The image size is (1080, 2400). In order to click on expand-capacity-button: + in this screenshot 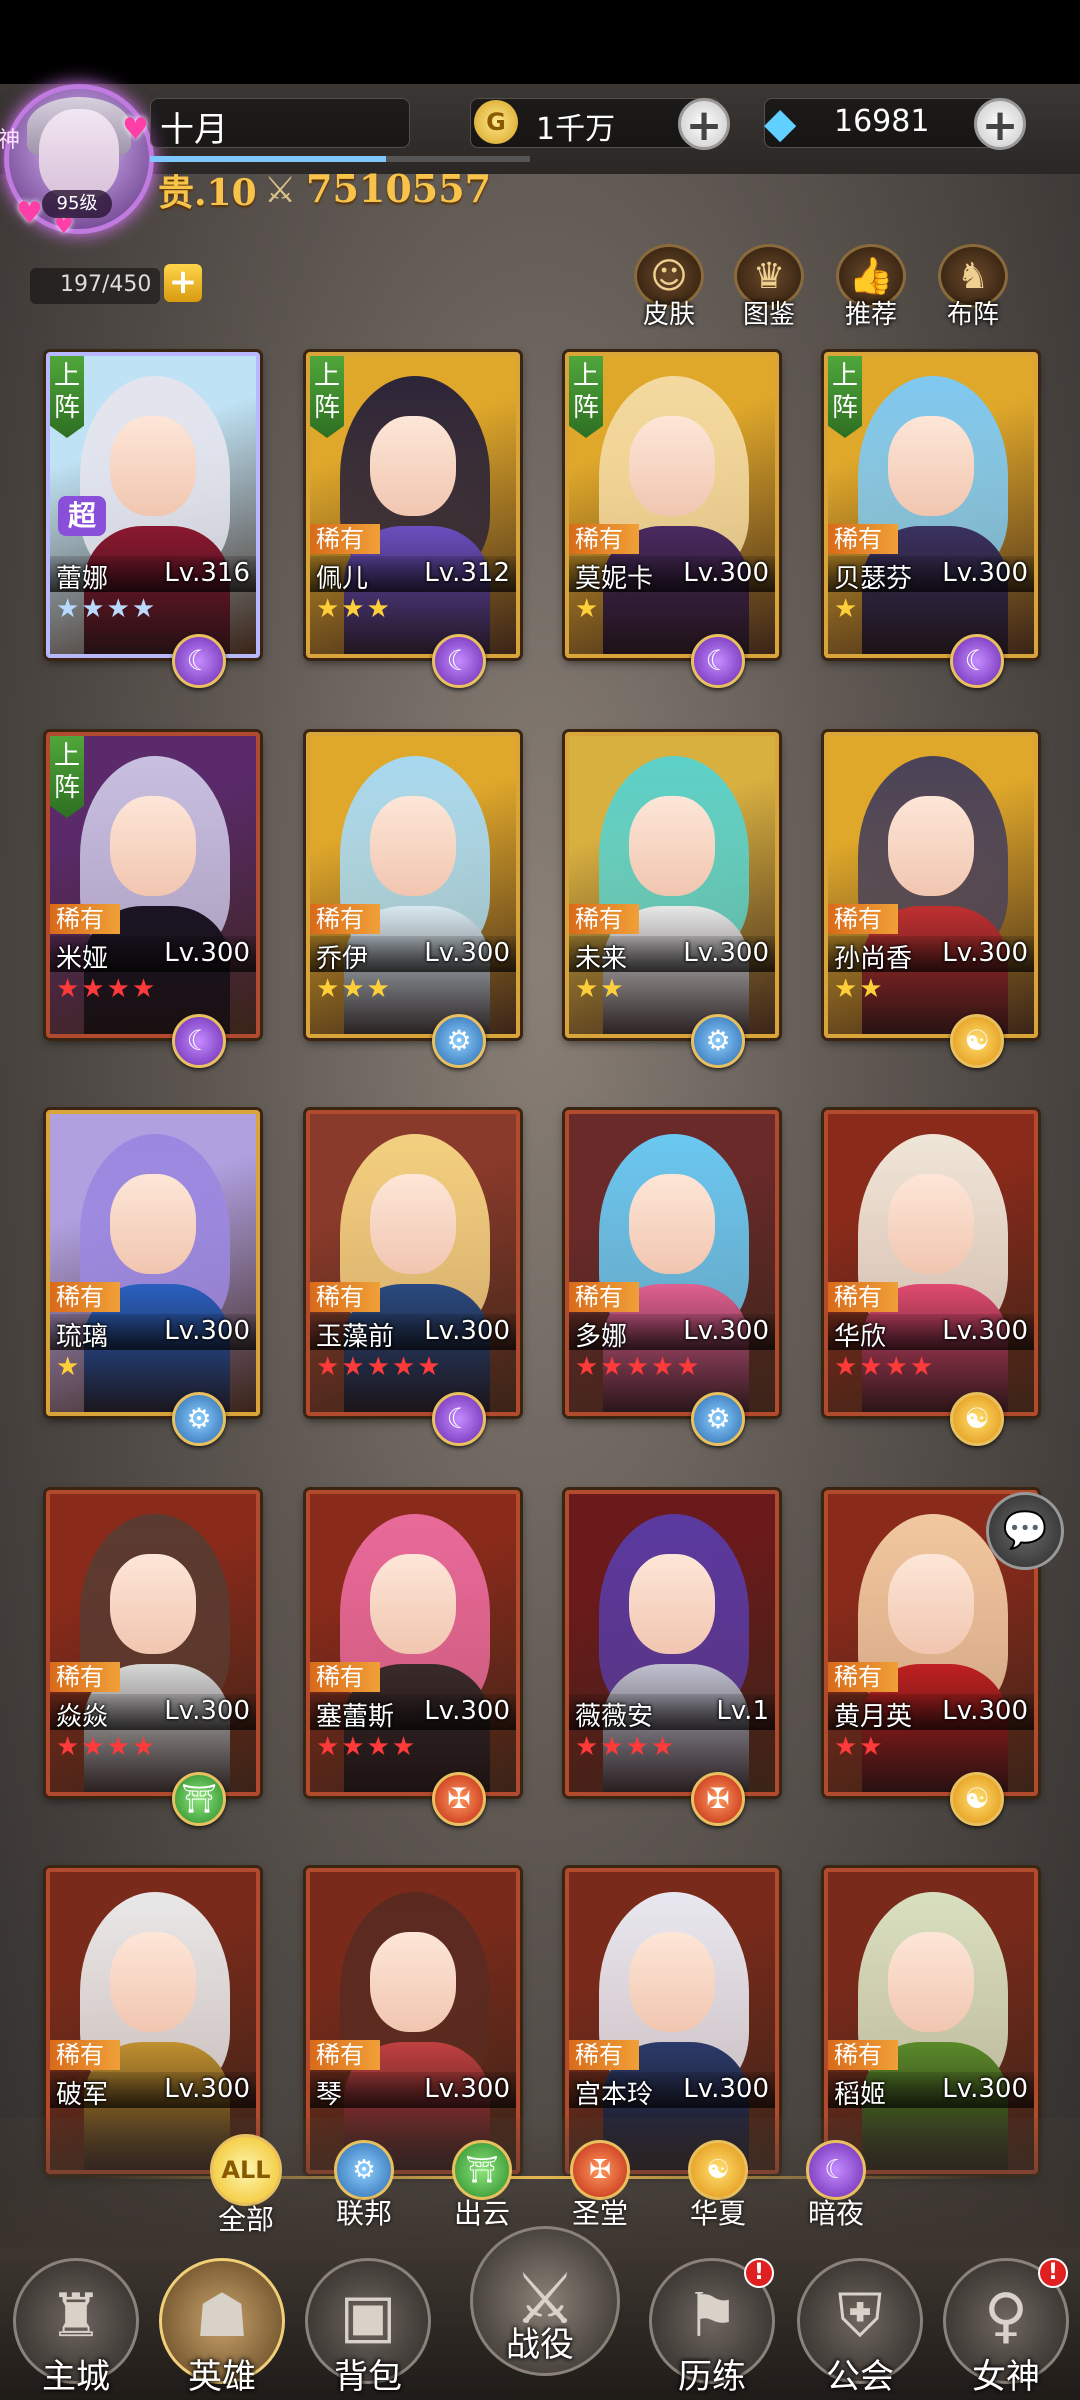, I will do `click(183, 283)`.